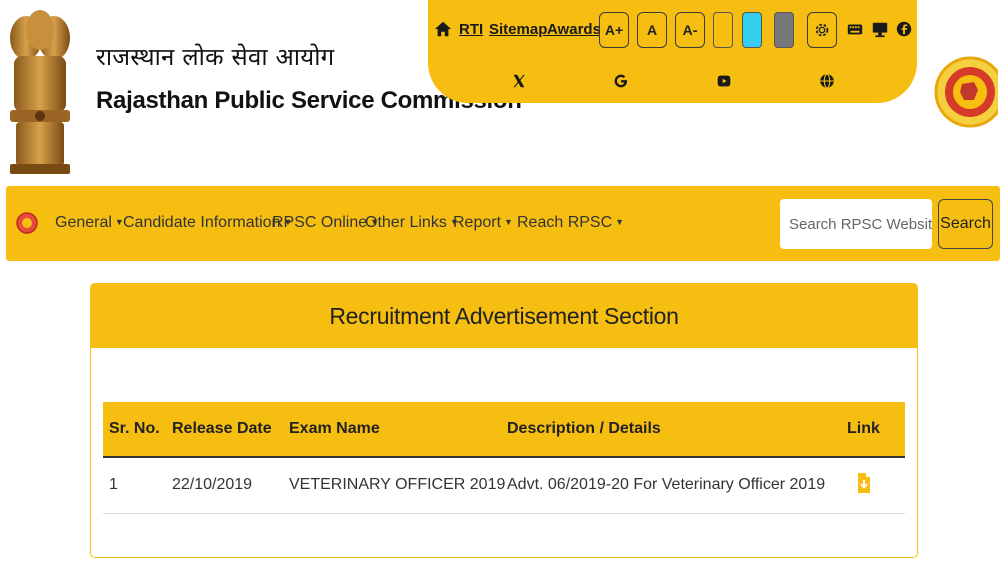 This screenshot has width=1000, height=563. I want to click on col-header-description: Description / Details, so click(677, 430).